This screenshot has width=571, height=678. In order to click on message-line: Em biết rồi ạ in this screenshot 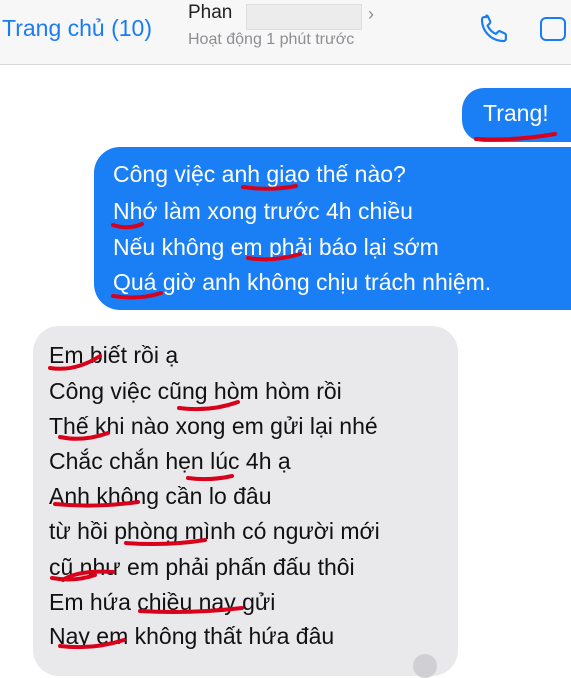, I will do `click(114, 355)`.